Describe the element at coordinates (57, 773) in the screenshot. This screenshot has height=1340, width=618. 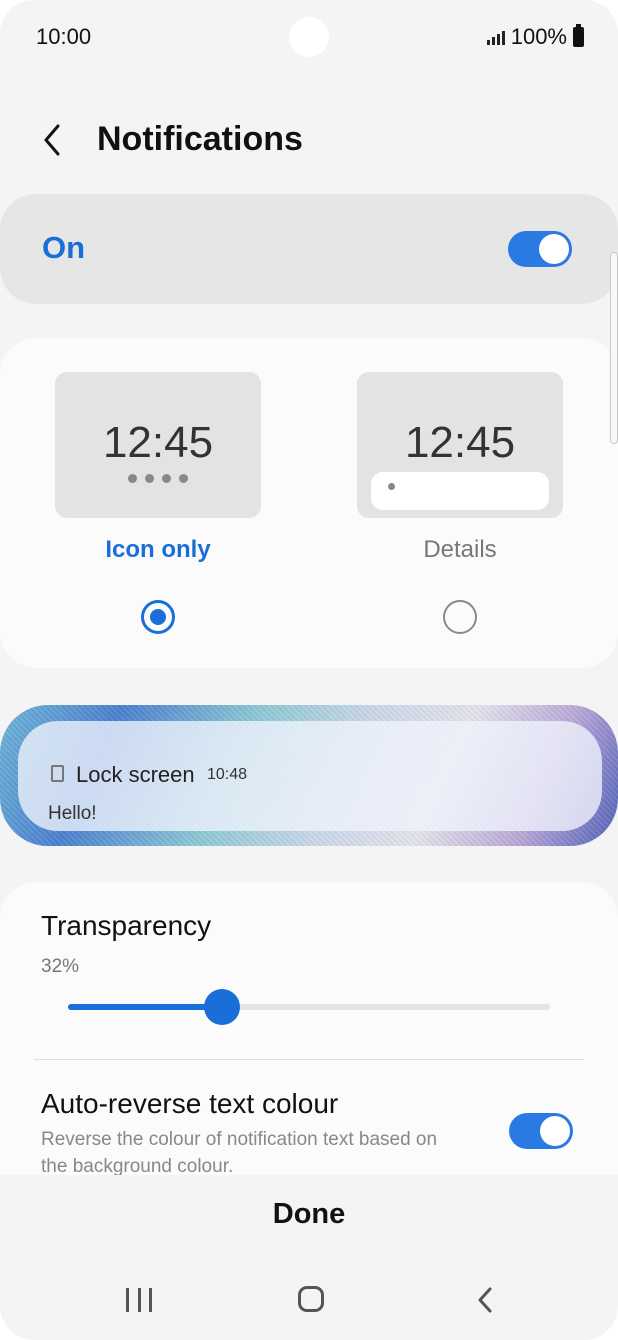
I see `lock-screen-app-icon` at that location.